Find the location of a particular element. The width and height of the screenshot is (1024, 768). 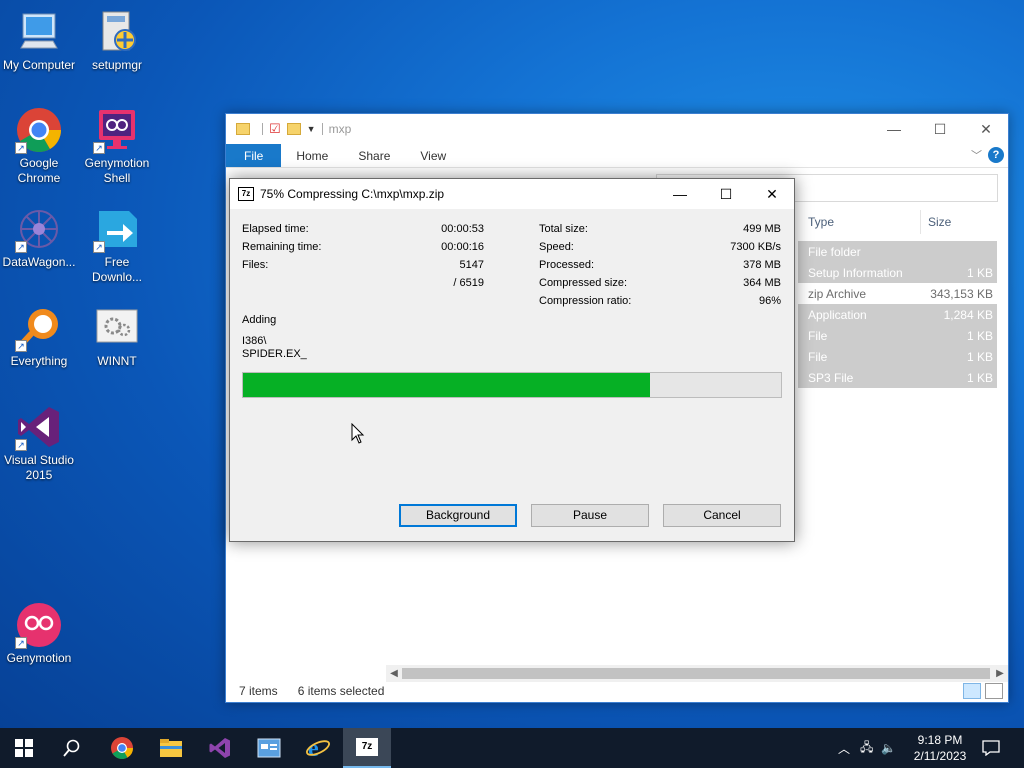

new-folder-icon is located at coordinates (293, 129).